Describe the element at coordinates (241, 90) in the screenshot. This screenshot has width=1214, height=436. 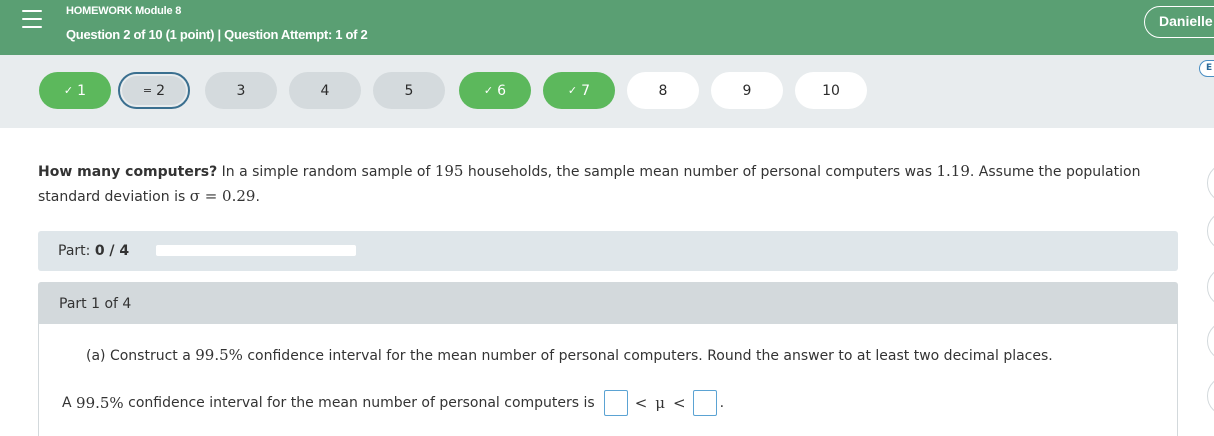
I see `question-button-3: 3` at that location.